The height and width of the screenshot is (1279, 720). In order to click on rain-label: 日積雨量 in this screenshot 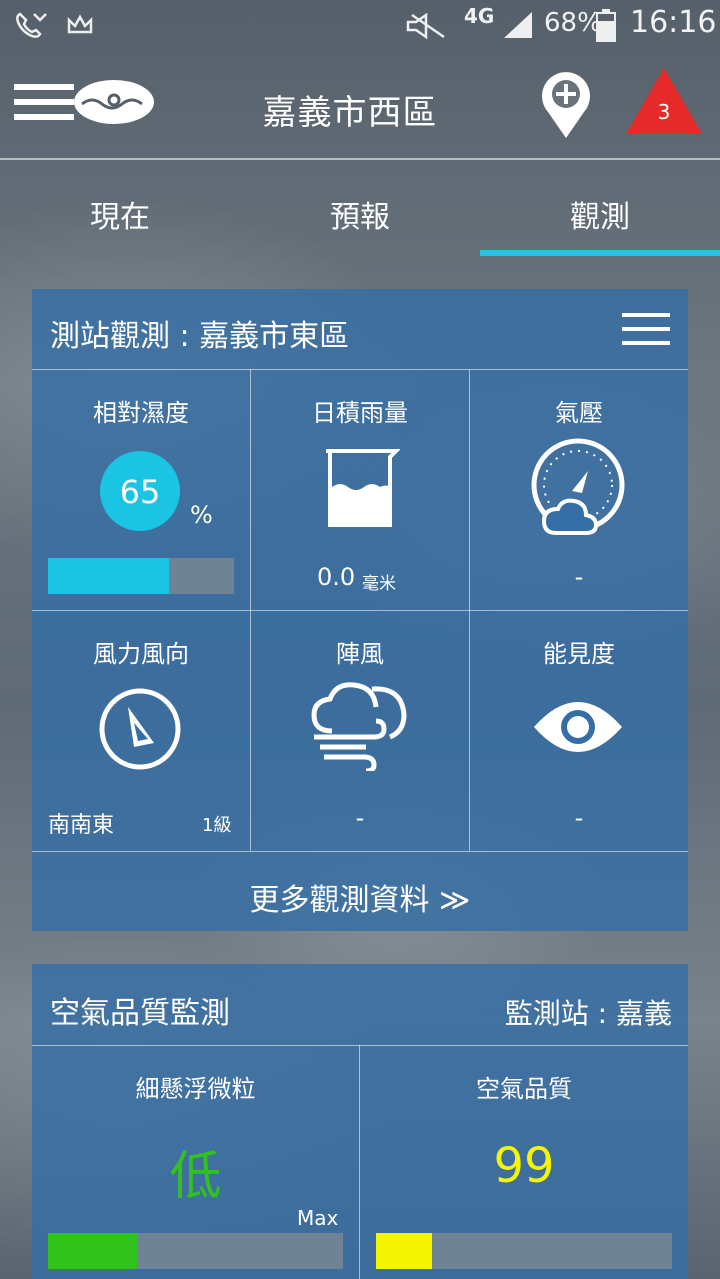, I will do `click(360, 413)`.